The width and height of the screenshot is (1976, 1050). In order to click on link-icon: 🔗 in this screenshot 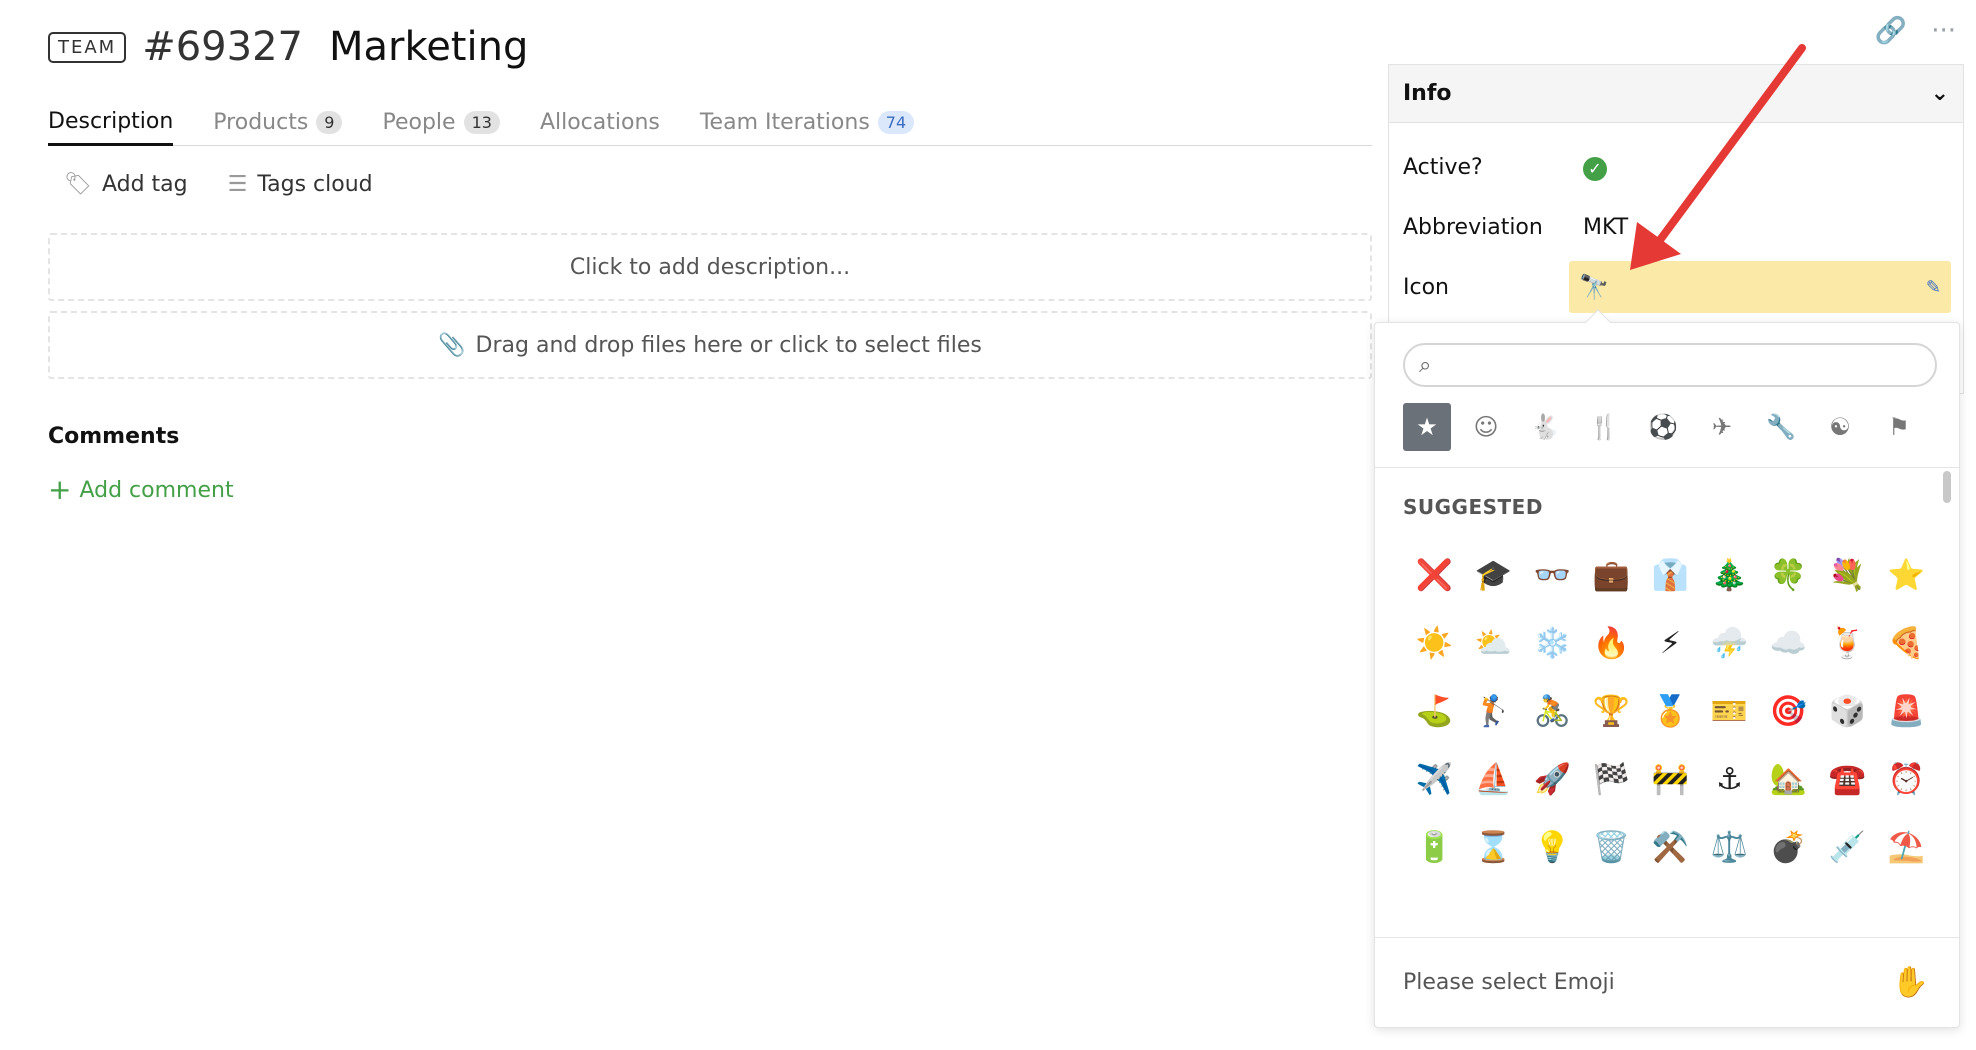, I will do `click(1891, 31)`.